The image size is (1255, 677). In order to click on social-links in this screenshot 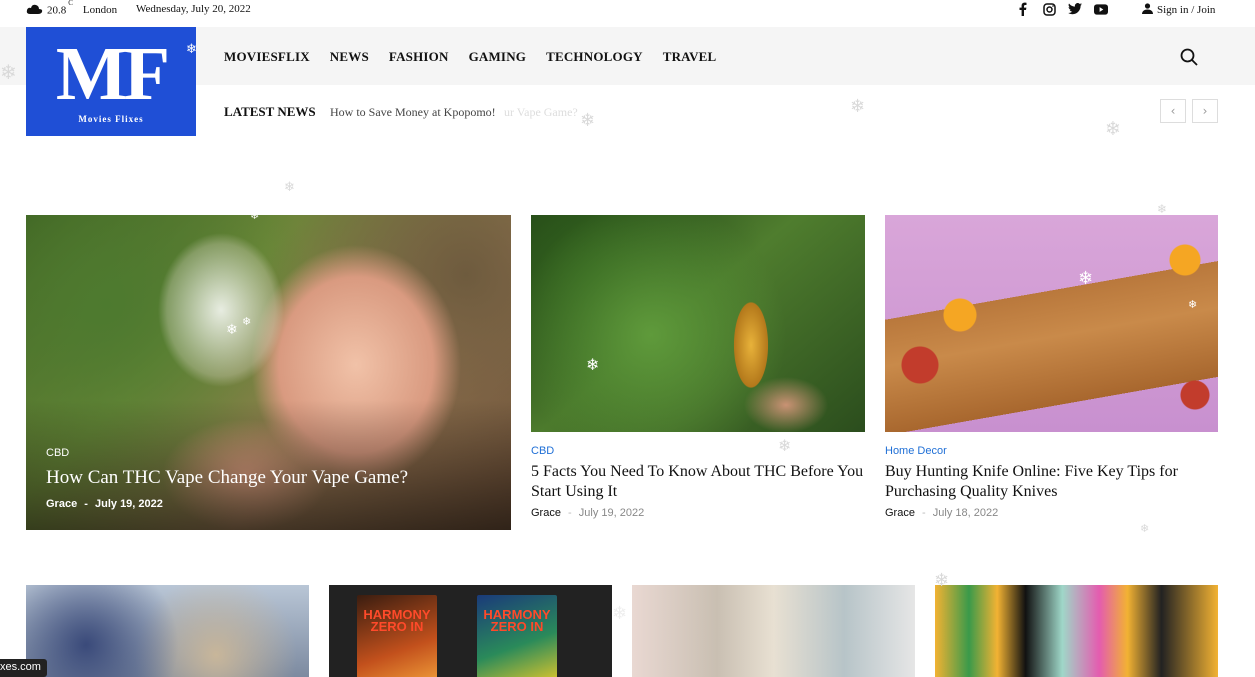, I will do `click(1062, 9)`.